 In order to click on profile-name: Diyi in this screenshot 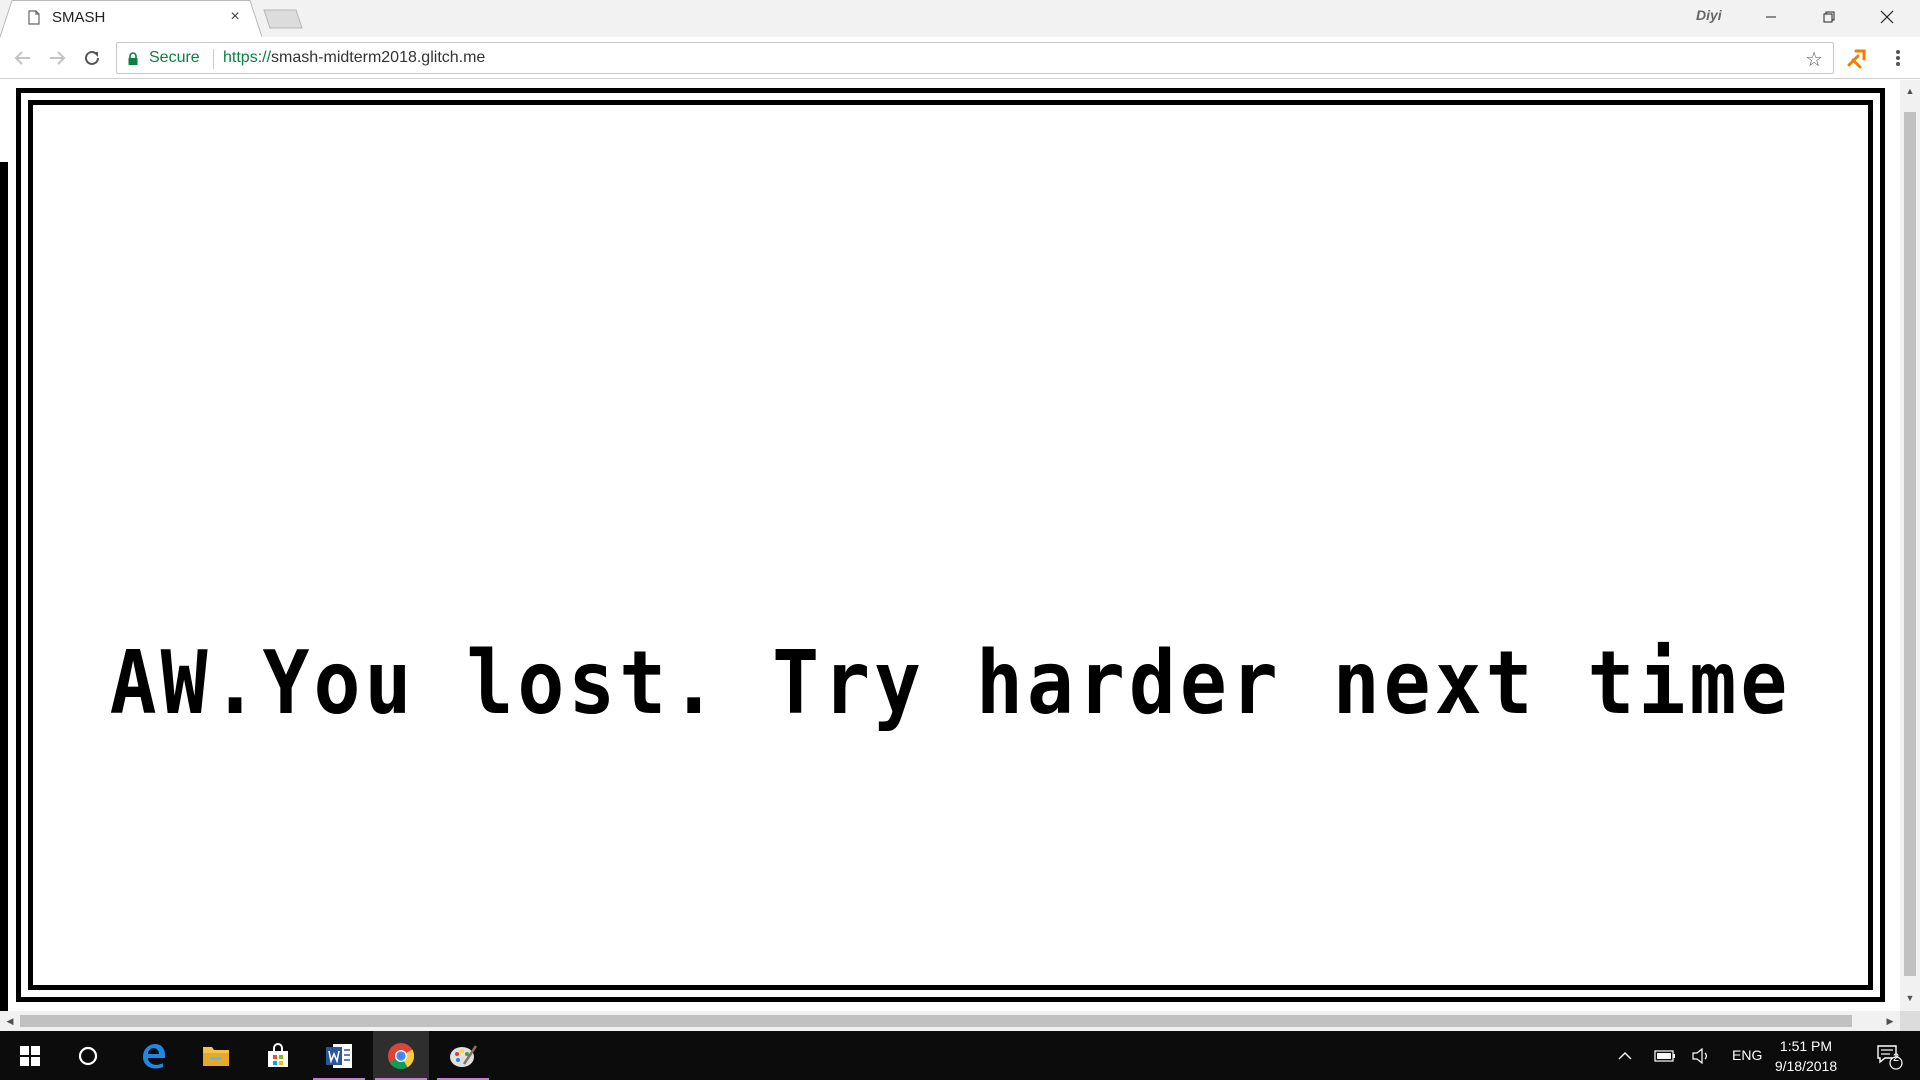, I will do `click(1709, 15)`.